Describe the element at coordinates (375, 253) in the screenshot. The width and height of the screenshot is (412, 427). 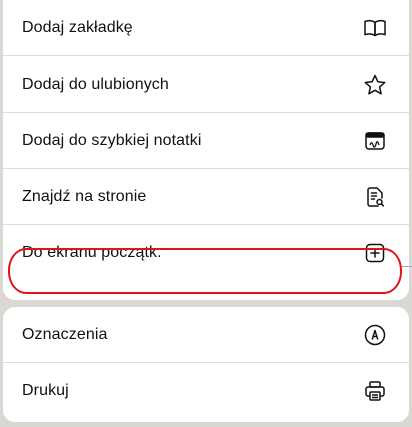
I see `add-square-icon` at that location.